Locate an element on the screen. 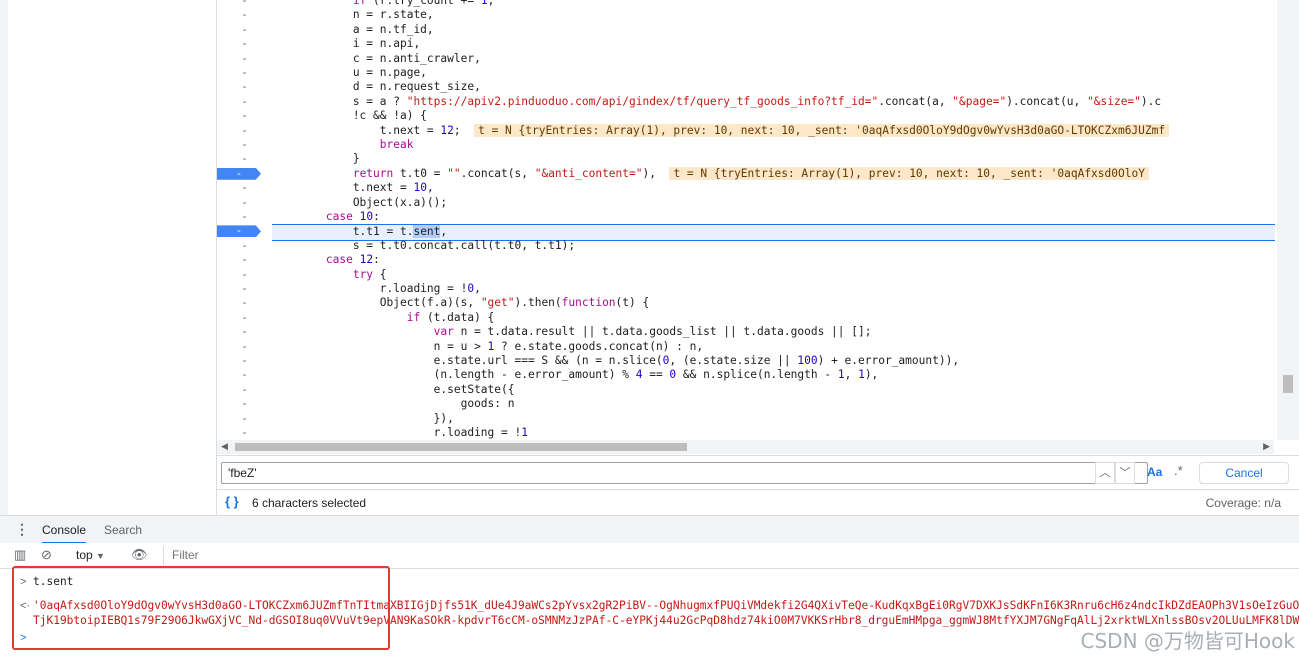  context-select: top ▼ is located at coordinates (90, 555).